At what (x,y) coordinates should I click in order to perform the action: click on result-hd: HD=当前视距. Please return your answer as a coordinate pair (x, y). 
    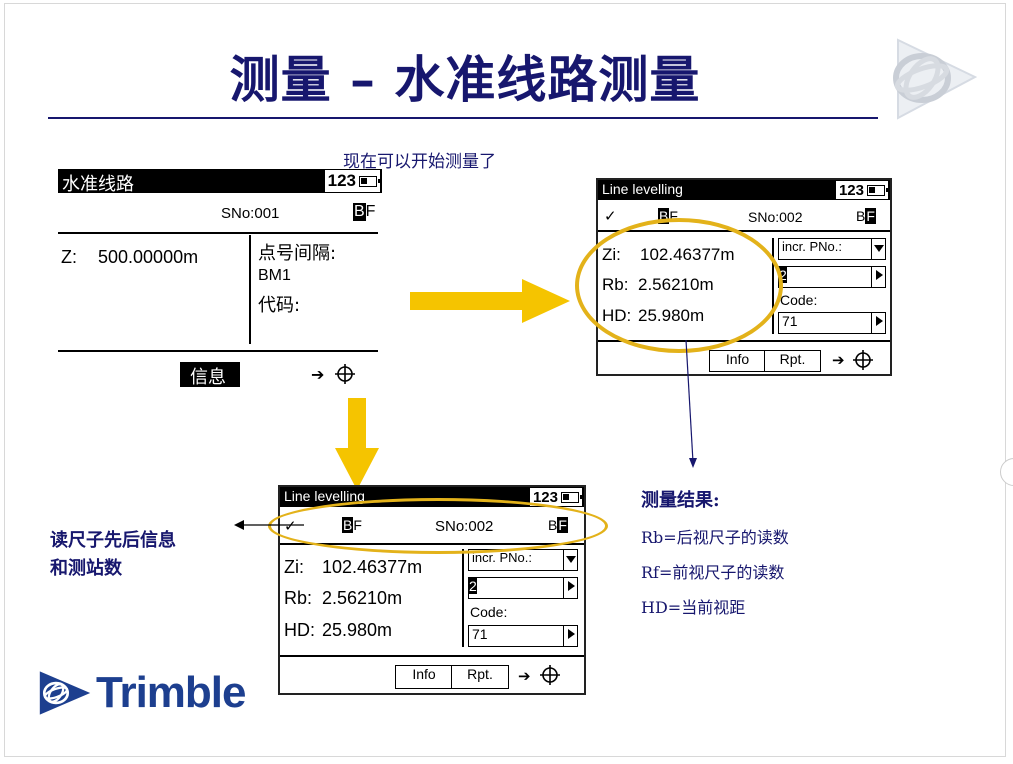
    Looking at the image, I should click on (693, 607).